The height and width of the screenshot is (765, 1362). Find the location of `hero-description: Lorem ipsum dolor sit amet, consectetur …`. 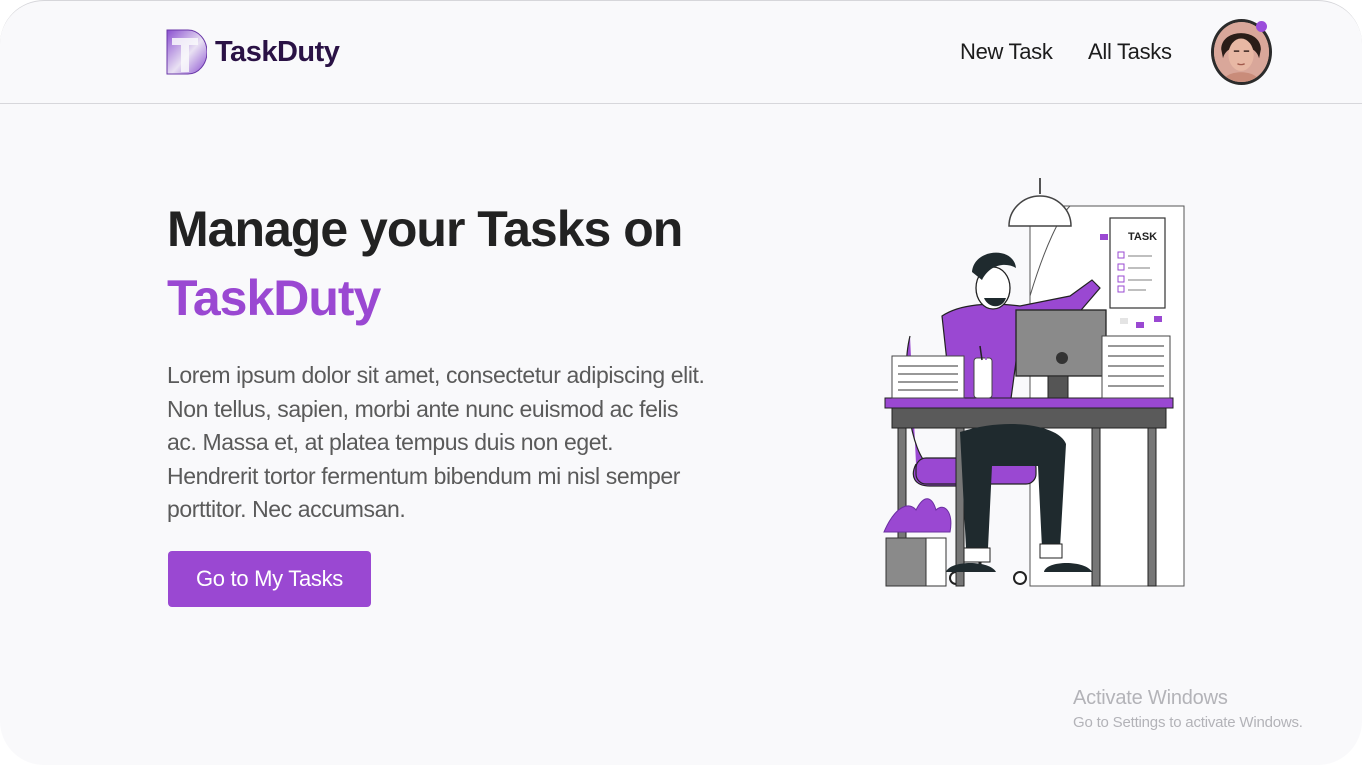

hero-description: Lorem ipsum dolor sit amet, consectetur … is located at coordinates (436, 442).